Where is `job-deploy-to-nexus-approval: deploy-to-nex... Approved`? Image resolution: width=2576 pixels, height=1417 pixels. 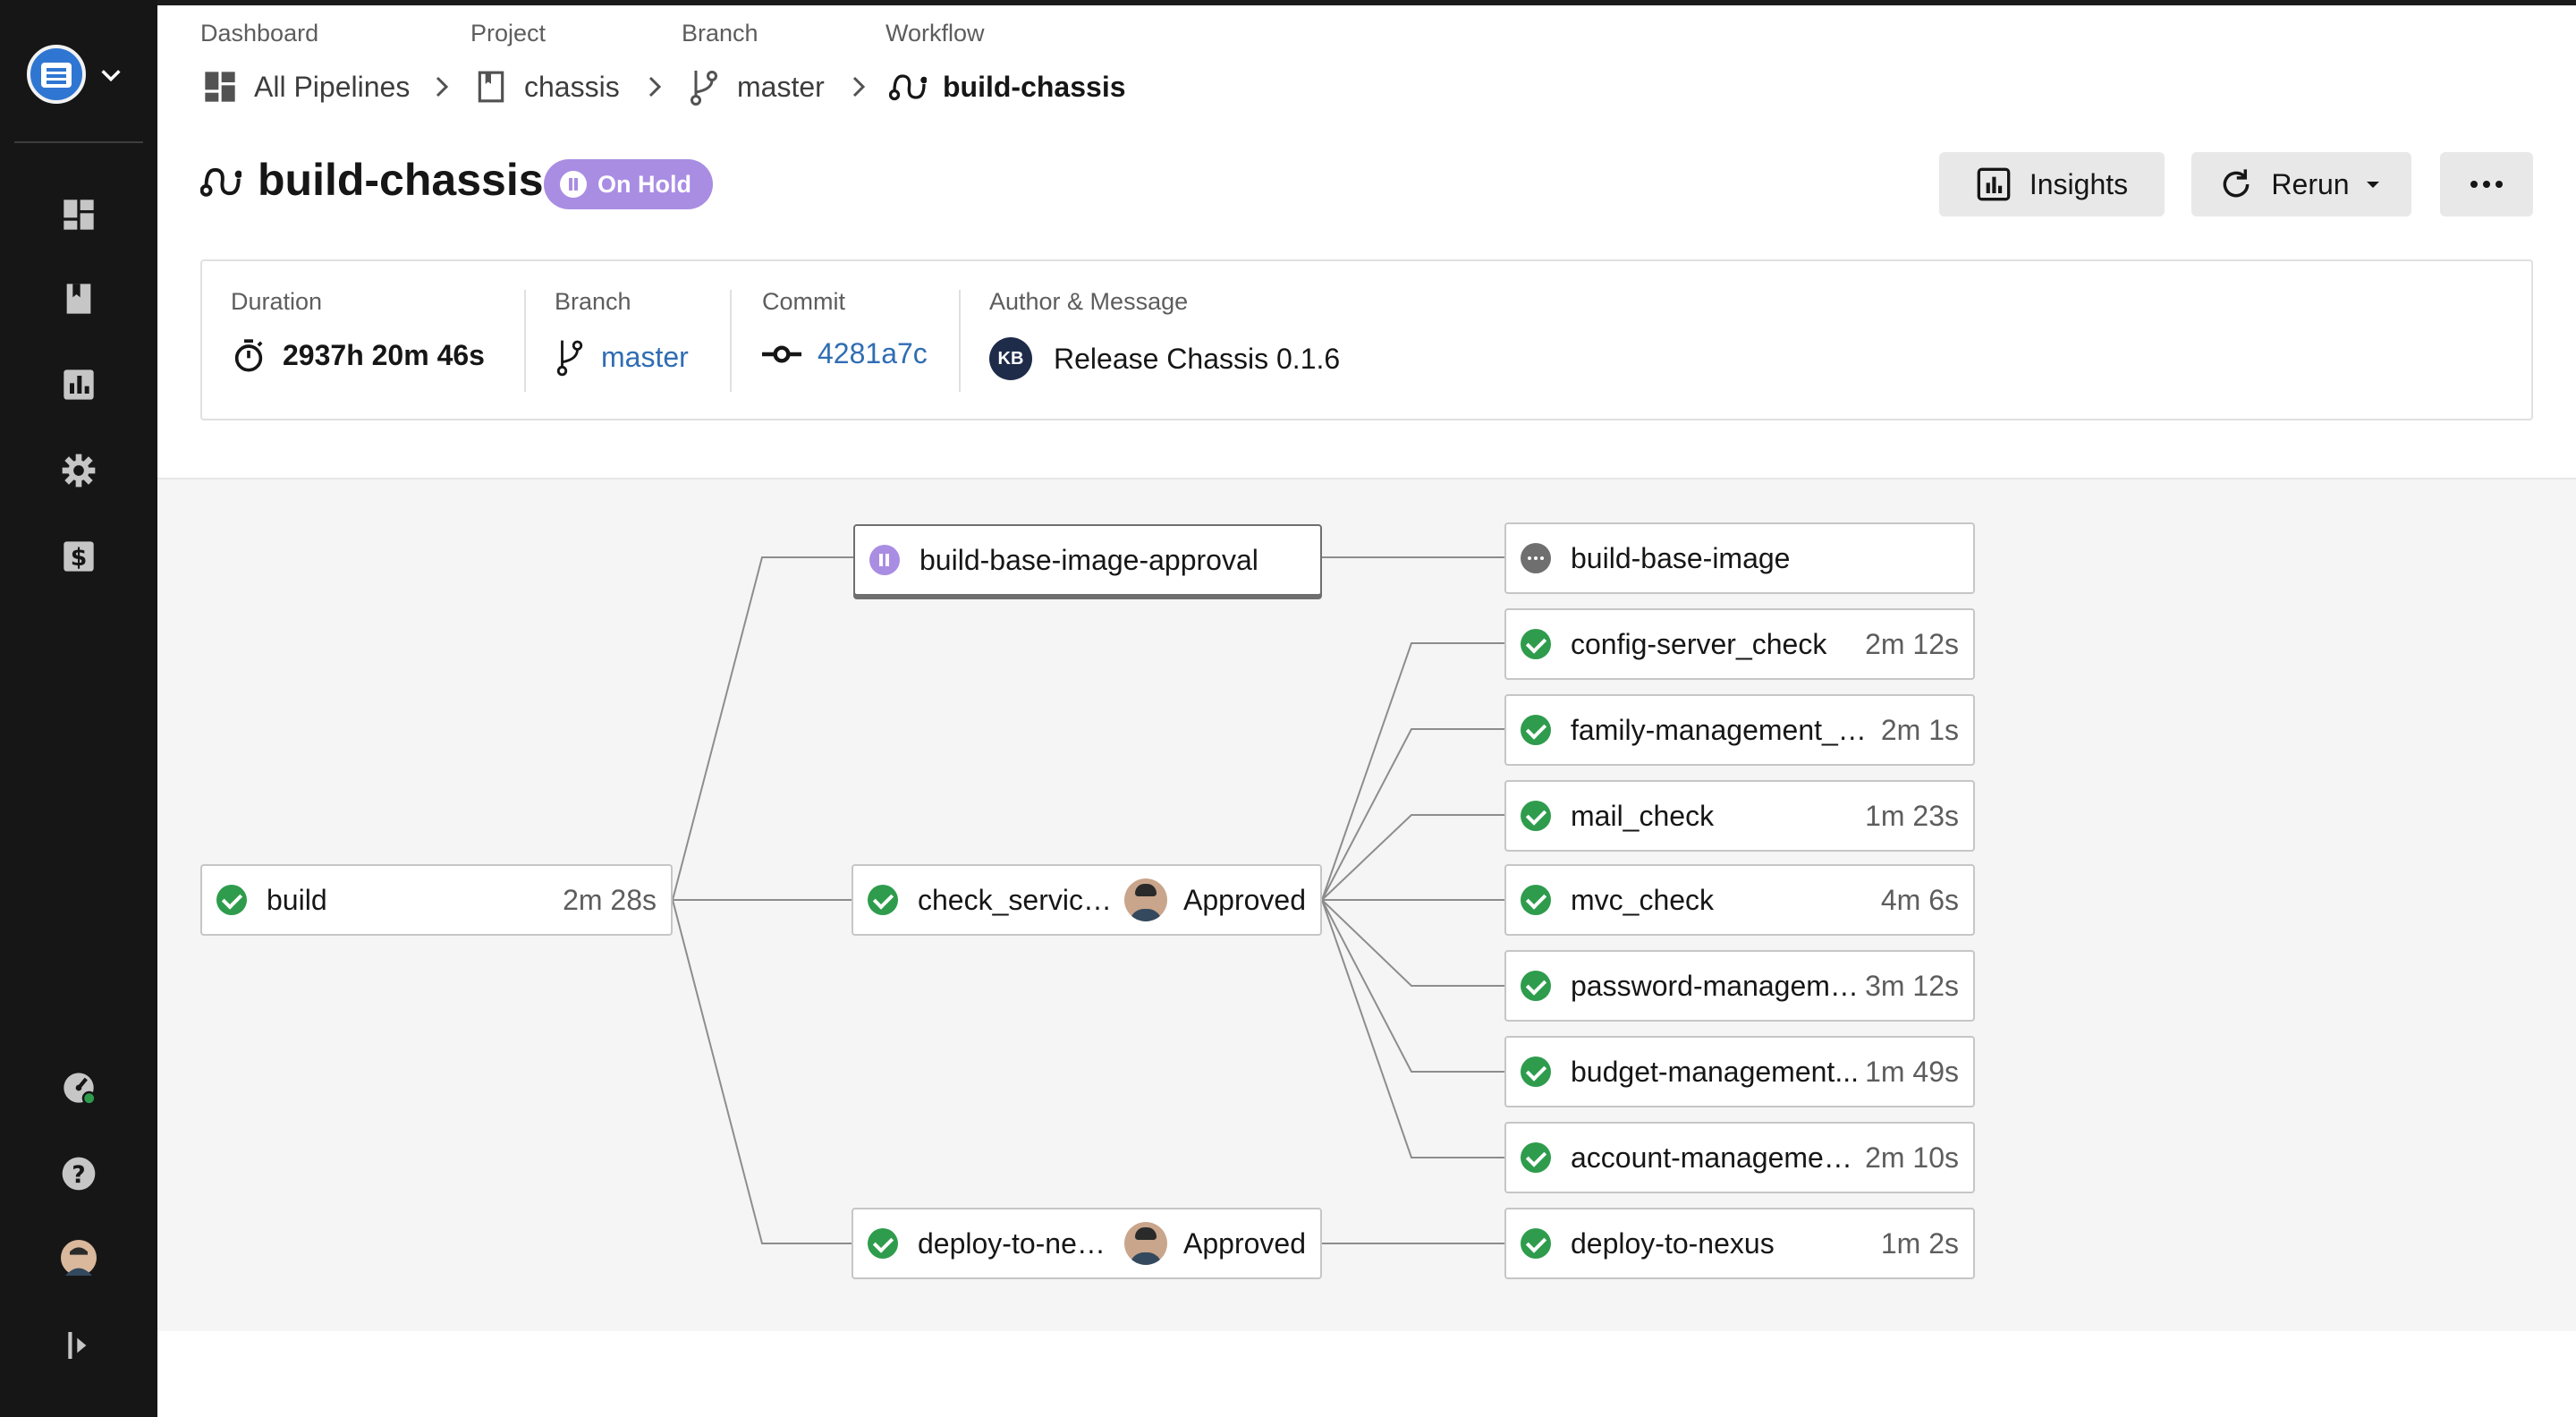
job-deploy-to-nexus-approval: deploy-to-nex... Approved is located at coordinates (1087, 1244).